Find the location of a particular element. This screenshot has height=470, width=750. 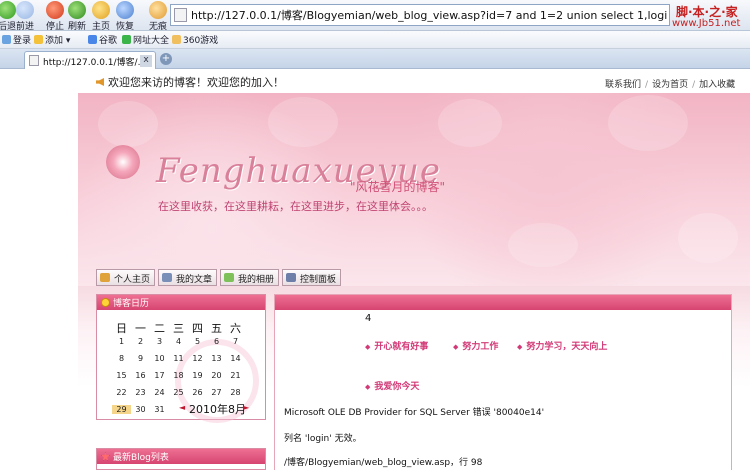

photo-icon is located at coordinates (229, 277).